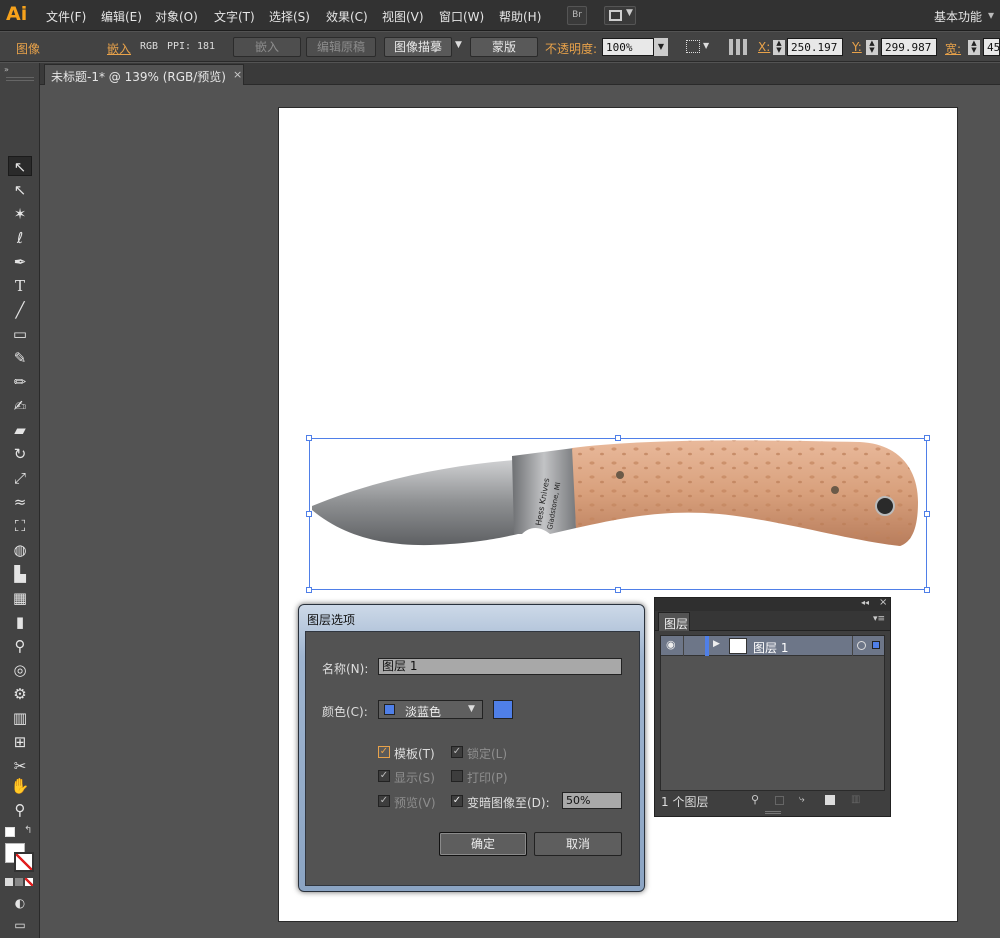 This screenshot has height=938, width=1000. I want to click on show-checkbox: ✓, so click(384, 776).